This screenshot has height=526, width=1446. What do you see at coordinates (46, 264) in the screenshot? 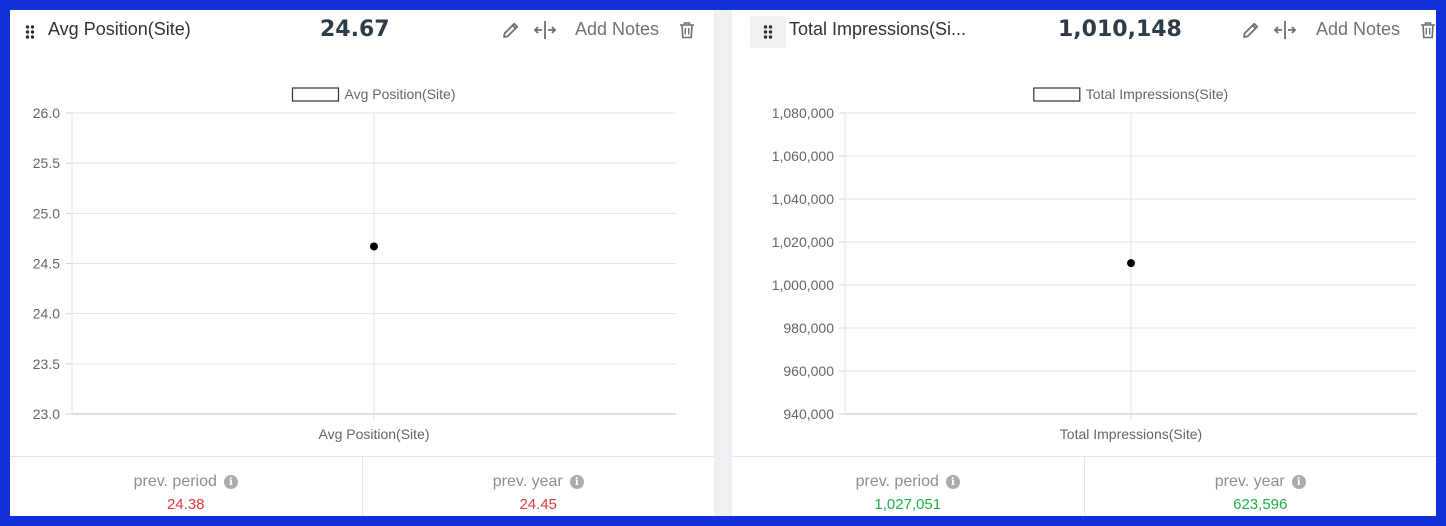
I see `y-tick-label: 24.5` at bounding box center [46, 264].